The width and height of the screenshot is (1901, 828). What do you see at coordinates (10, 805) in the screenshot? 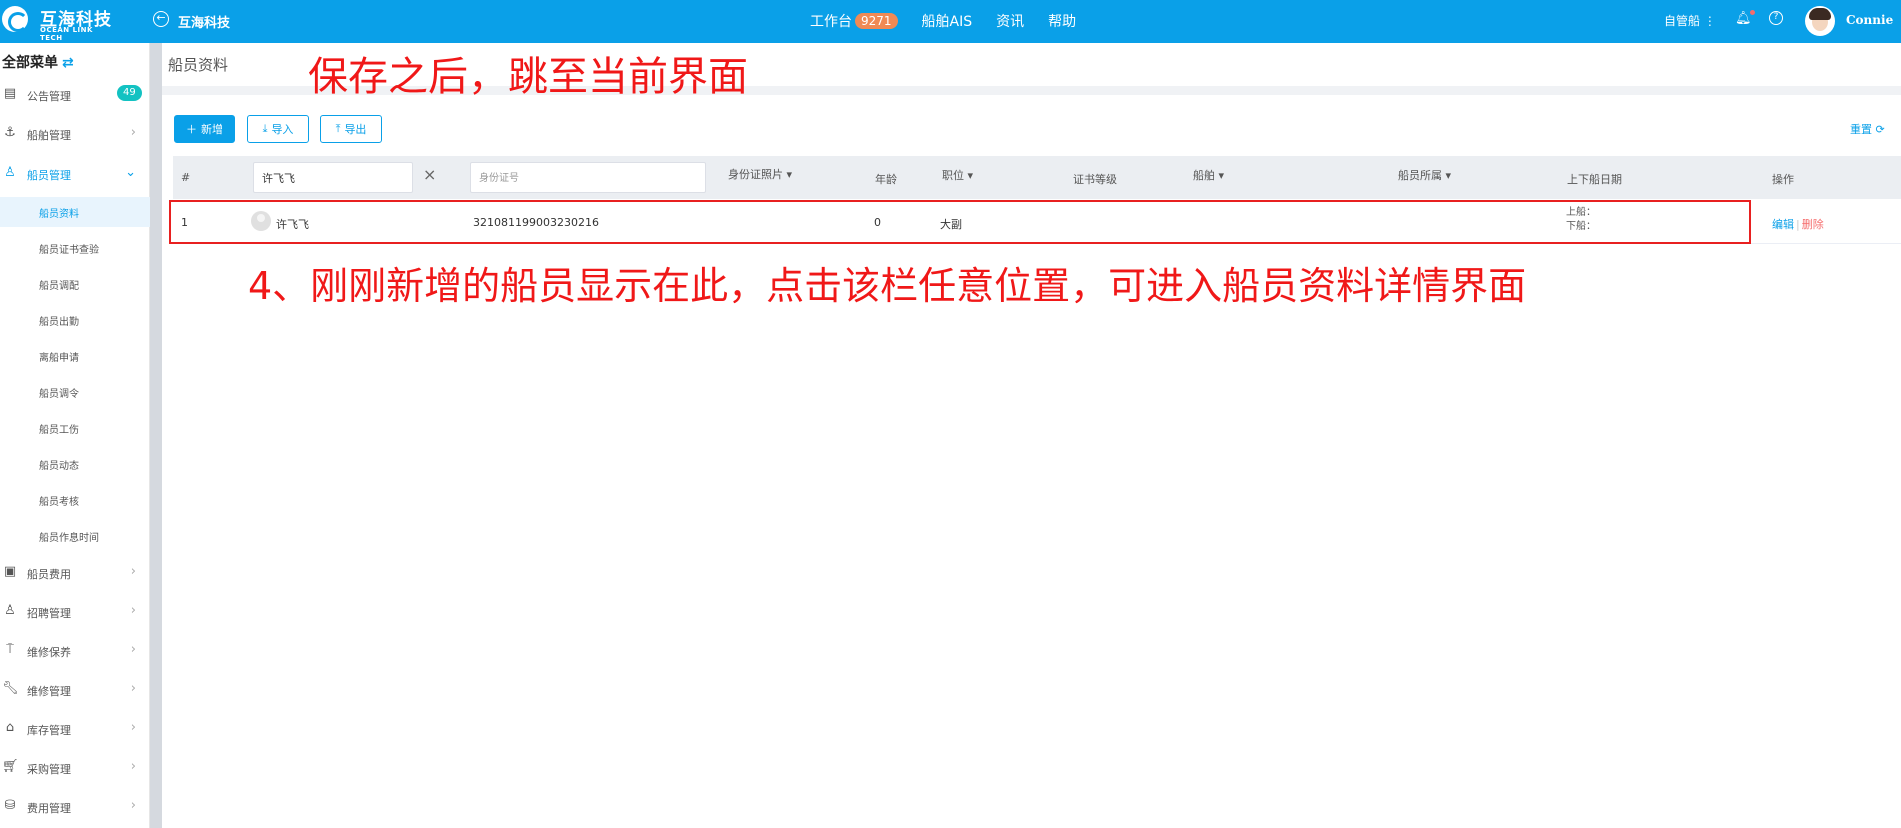
I see `database-icon: ⛁` at bounding box center [10, 805].